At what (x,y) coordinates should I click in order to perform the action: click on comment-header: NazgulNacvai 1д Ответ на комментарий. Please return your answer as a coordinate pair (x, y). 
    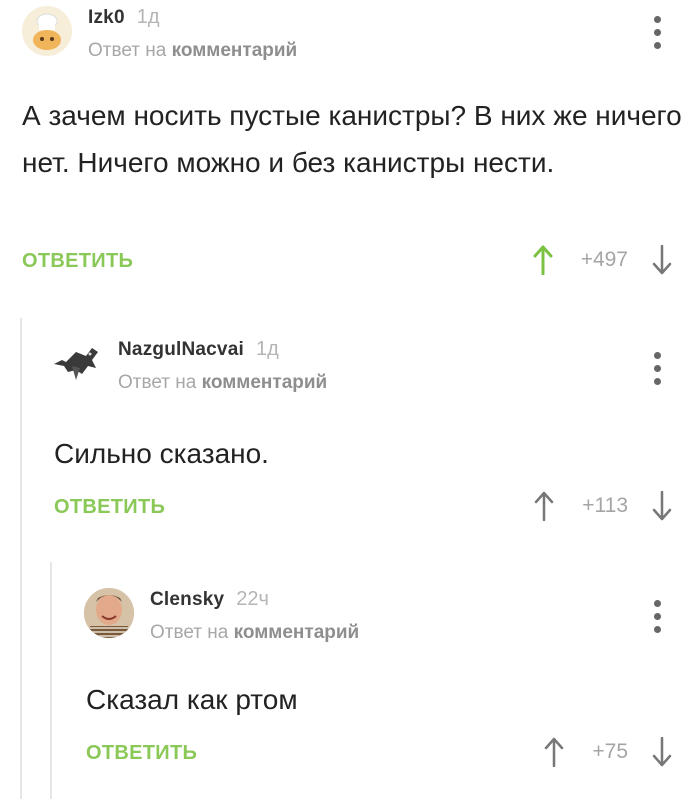
    Looking at the image, I should click on (189, 366).